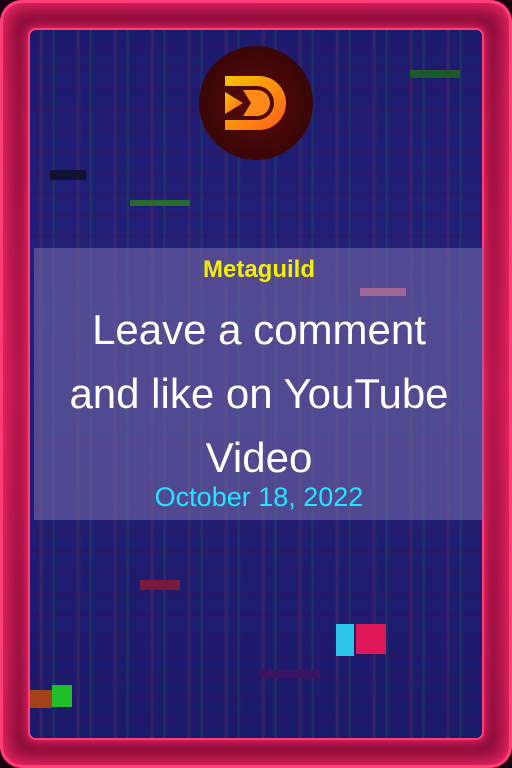  Describe the element at coordinates (259, 329) in the screenshot. I see `title-line: Leave a comment` at that location.